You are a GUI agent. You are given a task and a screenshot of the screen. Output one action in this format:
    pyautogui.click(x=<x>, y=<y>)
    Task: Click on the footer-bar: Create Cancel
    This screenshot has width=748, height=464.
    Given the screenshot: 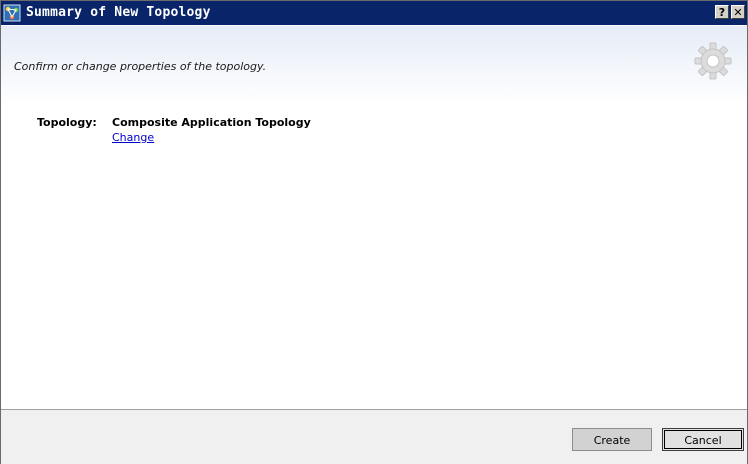 What is the action you would take?
    pyautogui.click(x=374, y=436)
    